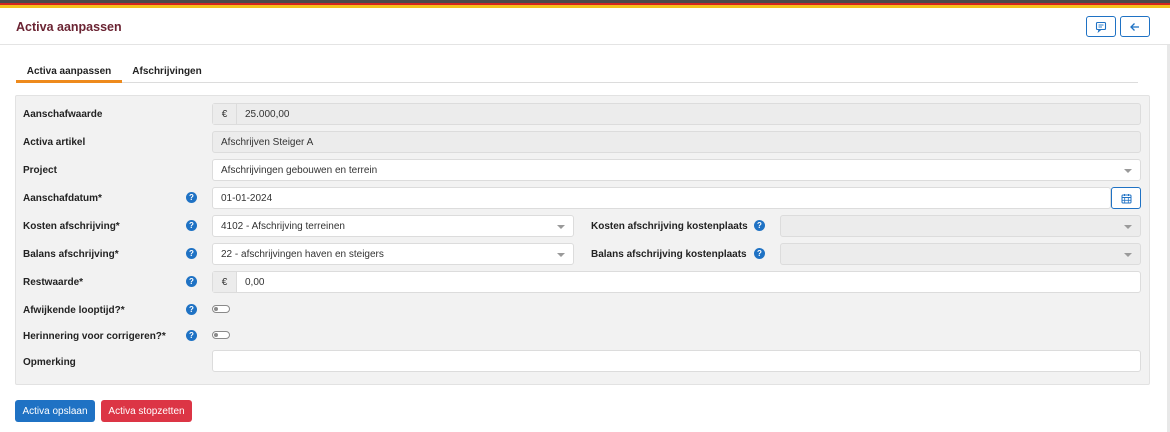 This screenshot has height=432, width=1170. Describe the element at coordinates (71, 226) in the screenshot. I see `kosten-afschrijving-label: Kosten afschrijving*` at that location.